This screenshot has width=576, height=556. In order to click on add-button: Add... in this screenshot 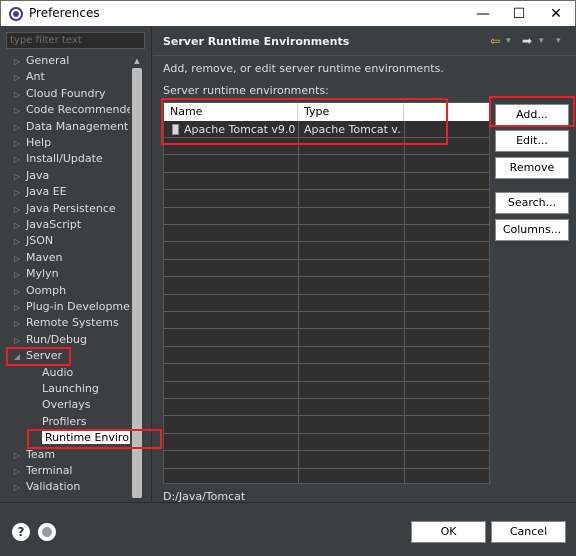, I will do `click(532, 115)`.